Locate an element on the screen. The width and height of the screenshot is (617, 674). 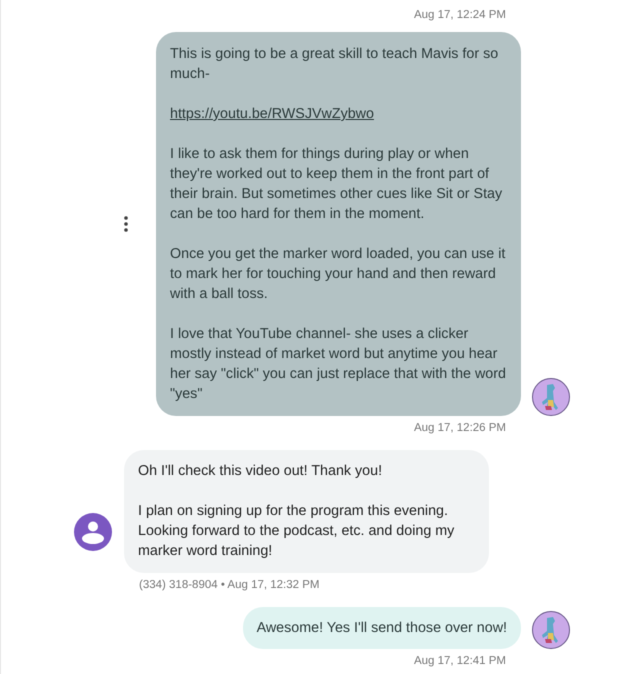
message-timestamp: Aug 17, 12:41 PM is located at coordinates (460, 661).